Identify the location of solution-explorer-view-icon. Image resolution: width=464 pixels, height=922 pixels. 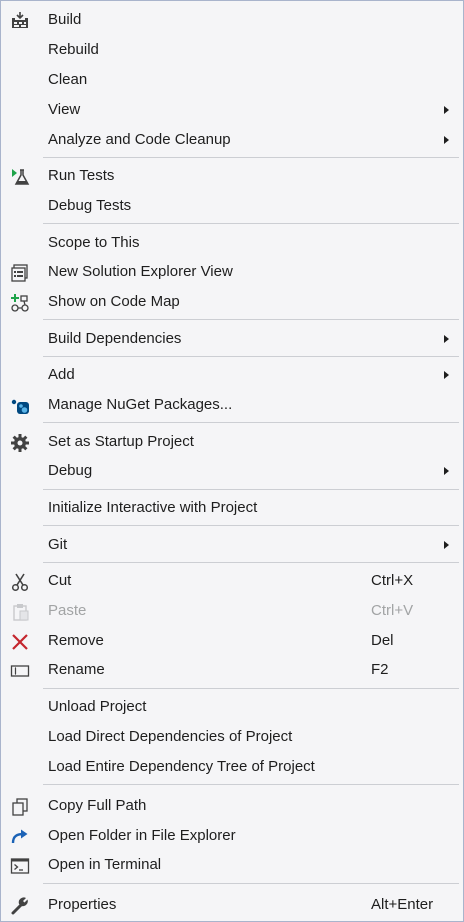
(19, 273).